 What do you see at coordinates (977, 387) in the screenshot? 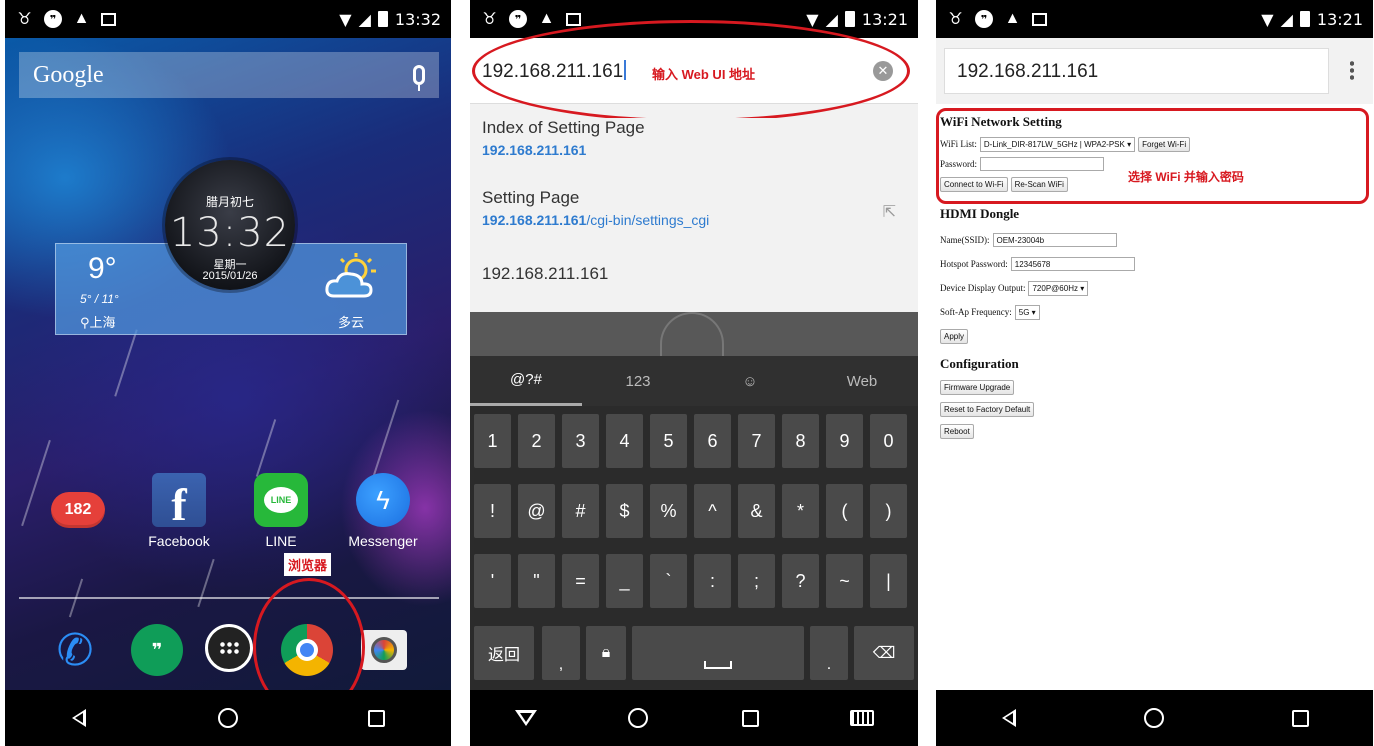
I see `firmware-upgrade-button: Firmware Upgrade` at bounding box center [977, 387].